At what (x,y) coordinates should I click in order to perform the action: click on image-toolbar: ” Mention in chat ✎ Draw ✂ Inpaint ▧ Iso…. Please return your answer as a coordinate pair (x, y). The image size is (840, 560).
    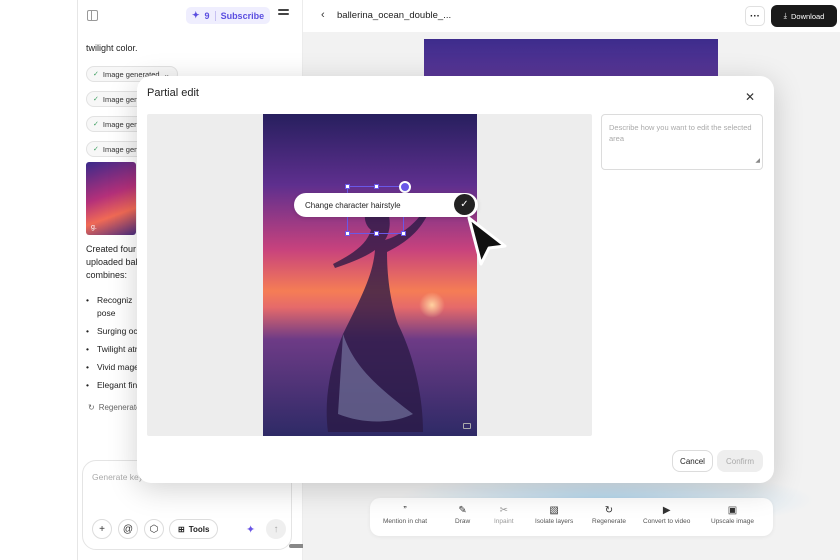
    Looking at the image, I should click on (571, 517).